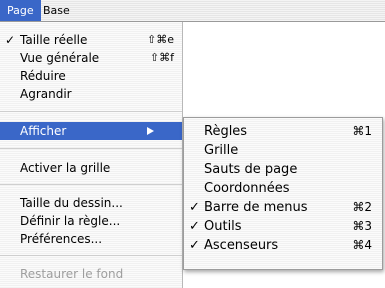 This screenshot has height=288, width=385. I want to click on menu-item-label: Agrandir, so click(46, 94).